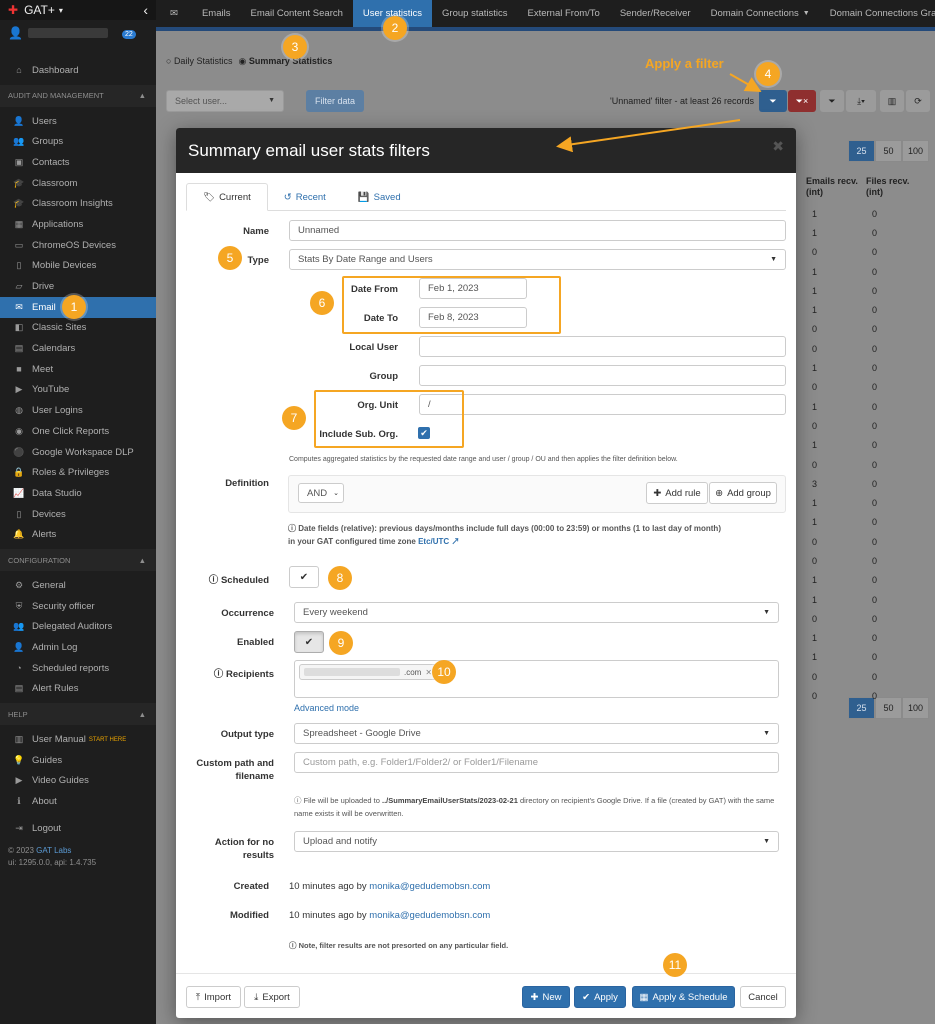  What do you see at coordinates (272, 997) in the screenshot?
I see `export-button: ⤓ Export` at bounding box center [272, 997].